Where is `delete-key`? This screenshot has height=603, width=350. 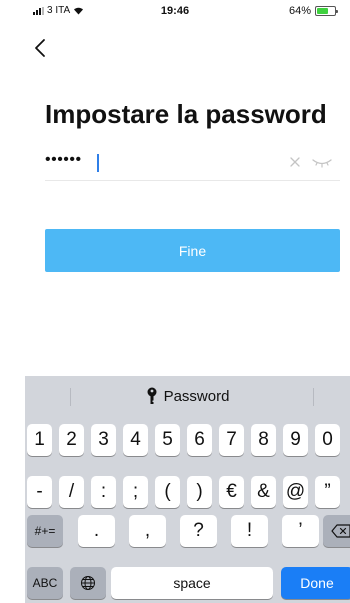
delete-key is located at coordinates (336, 531).